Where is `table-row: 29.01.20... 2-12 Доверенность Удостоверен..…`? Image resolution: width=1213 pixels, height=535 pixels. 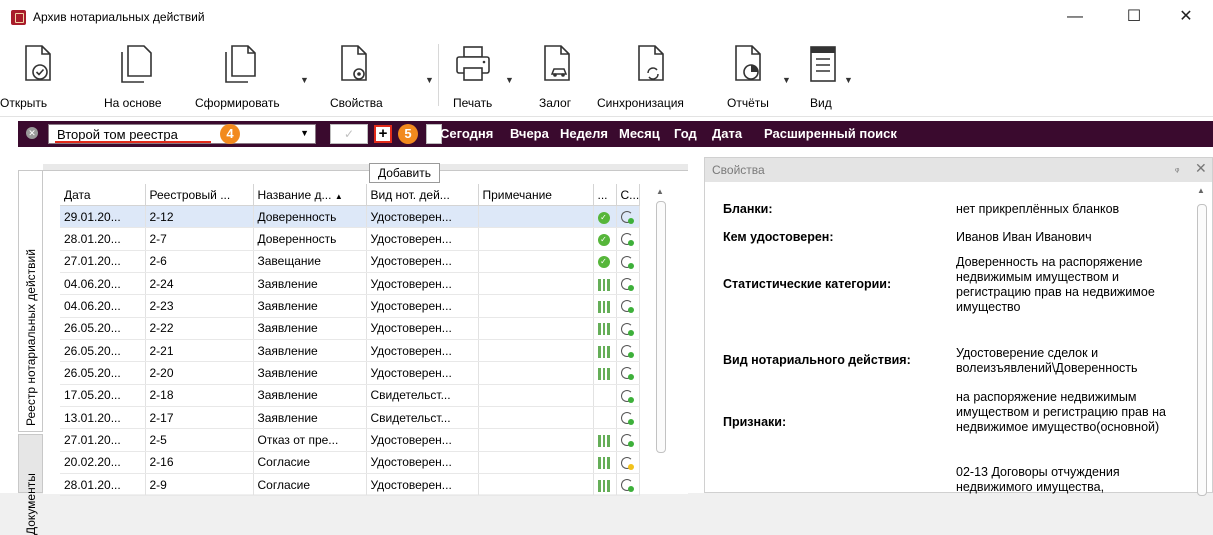
table-row: 29.01.20... 2-12 Доверенность Удостоверен..… is located at coordinates (350, 217).